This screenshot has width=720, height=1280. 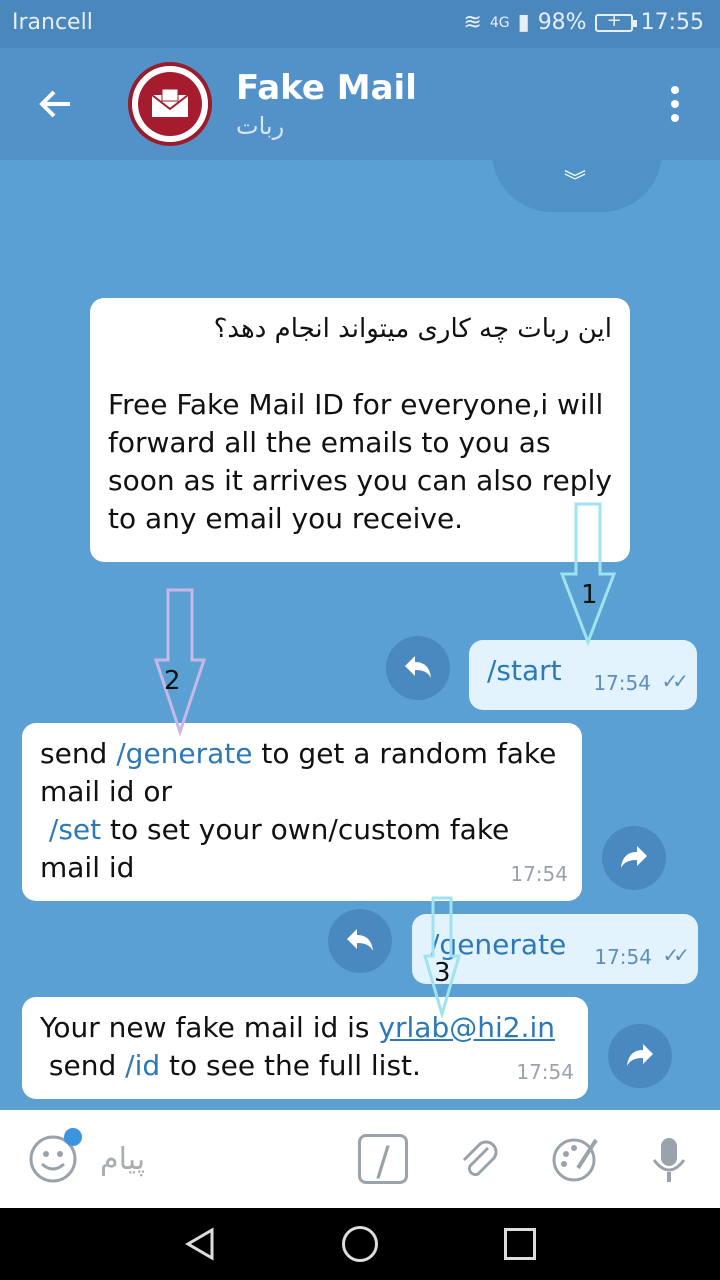 I want to click on palette-icon, so click(x=575, y=1159).